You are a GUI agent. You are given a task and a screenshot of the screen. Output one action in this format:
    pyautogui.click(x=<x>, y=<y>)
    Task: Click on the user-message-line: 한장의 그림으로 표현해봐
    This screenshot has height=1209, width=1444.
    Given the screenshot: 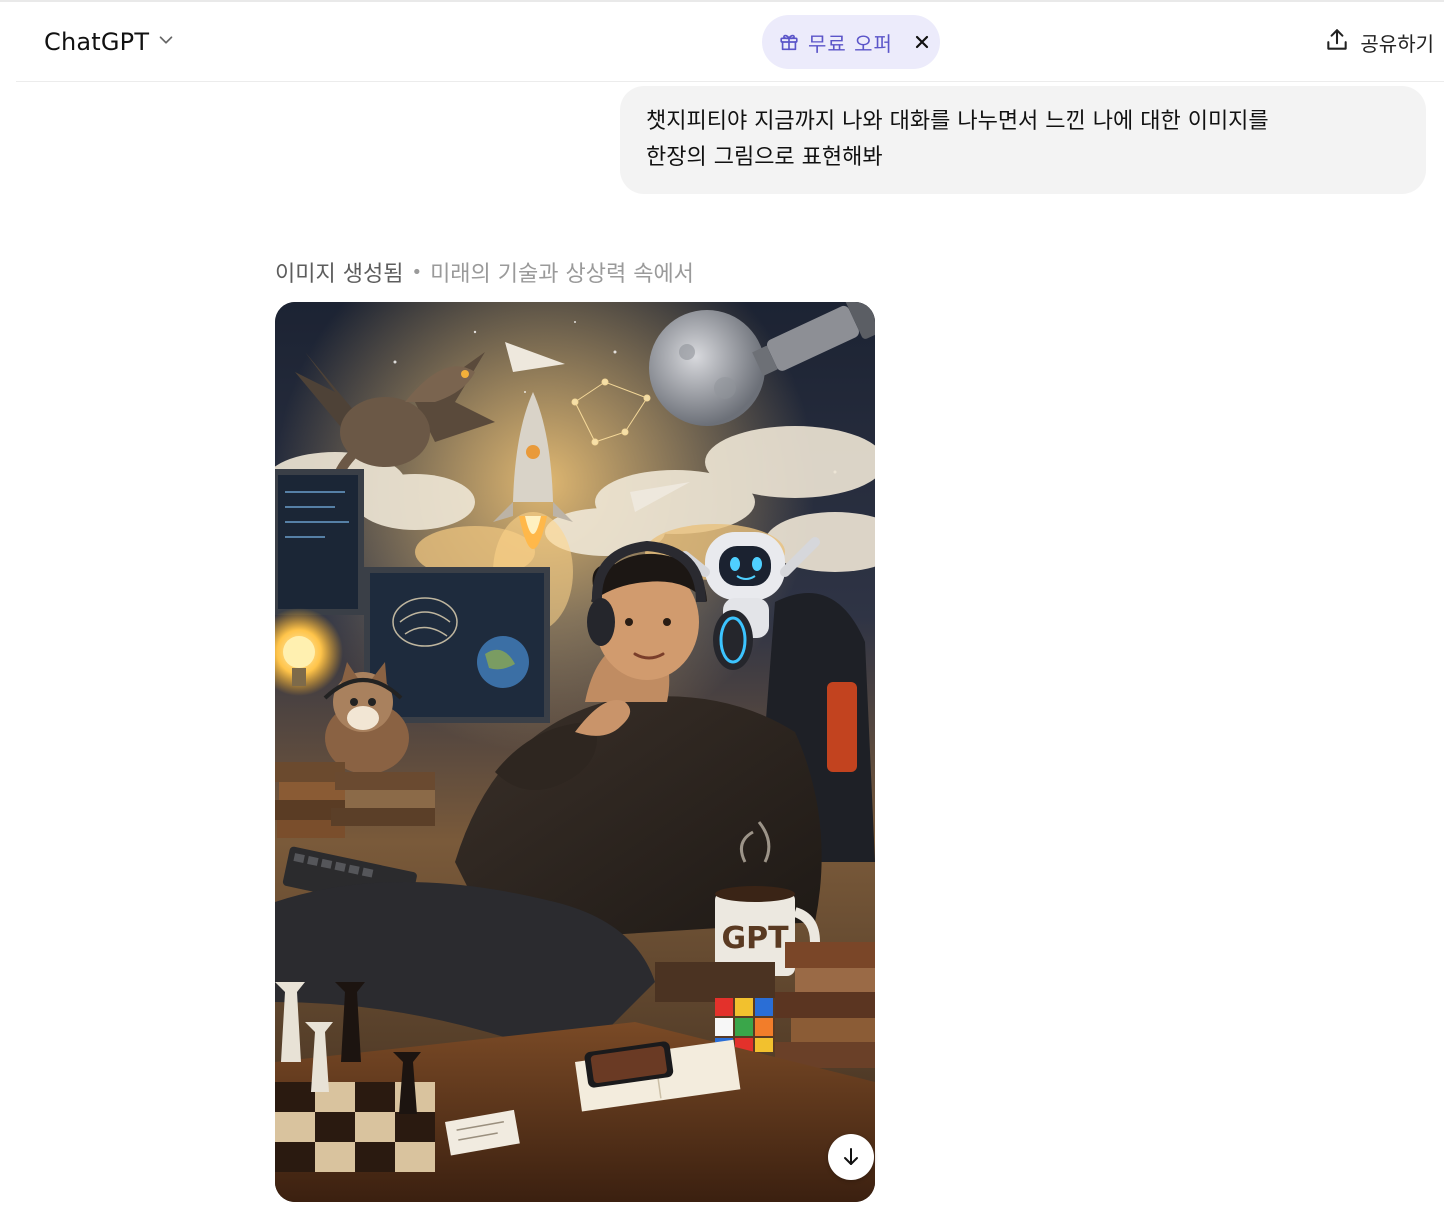 What is the action you would take?
    pyautogui.click(x=764, y=157)
    